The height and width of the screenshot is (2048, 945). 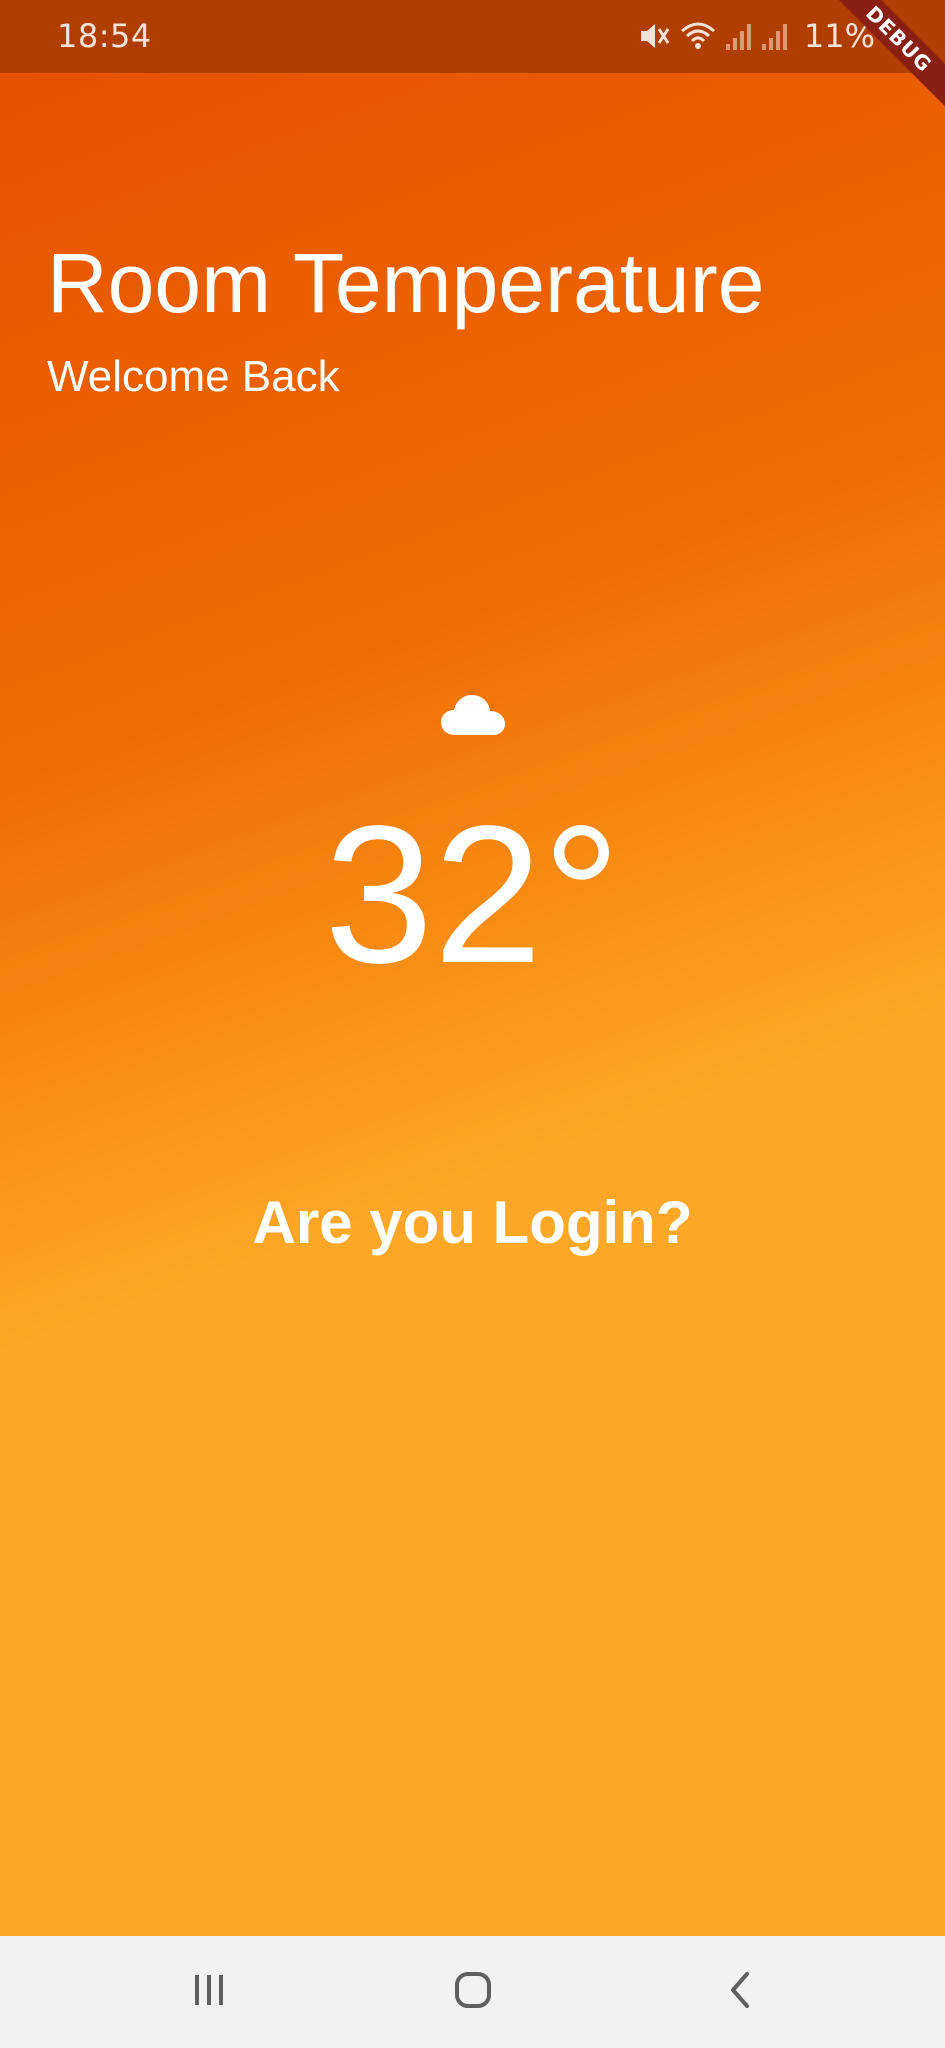 I want to click on home-icon, so click(x=473, y=1992).